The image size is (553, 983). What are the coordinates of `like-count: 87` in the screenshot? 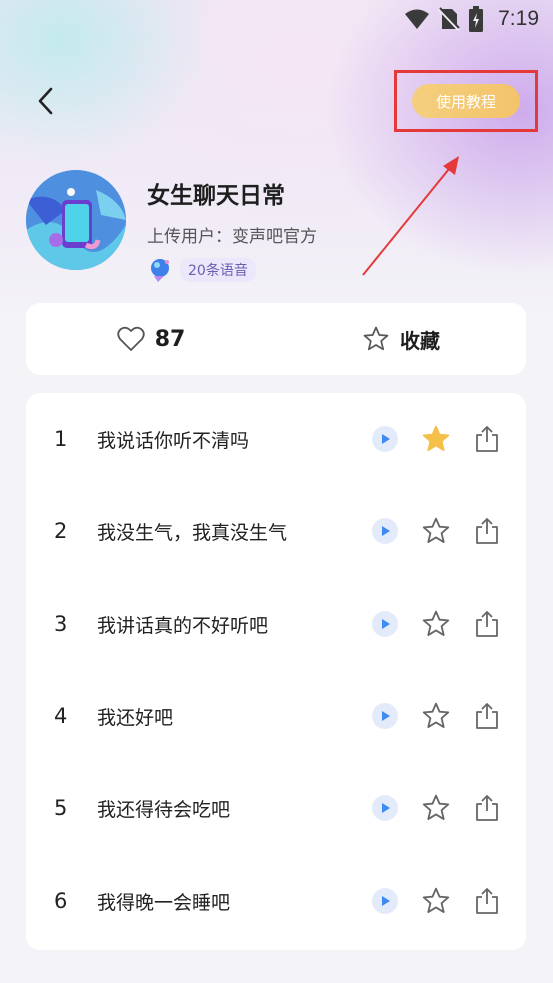 It's located at (170, 339).